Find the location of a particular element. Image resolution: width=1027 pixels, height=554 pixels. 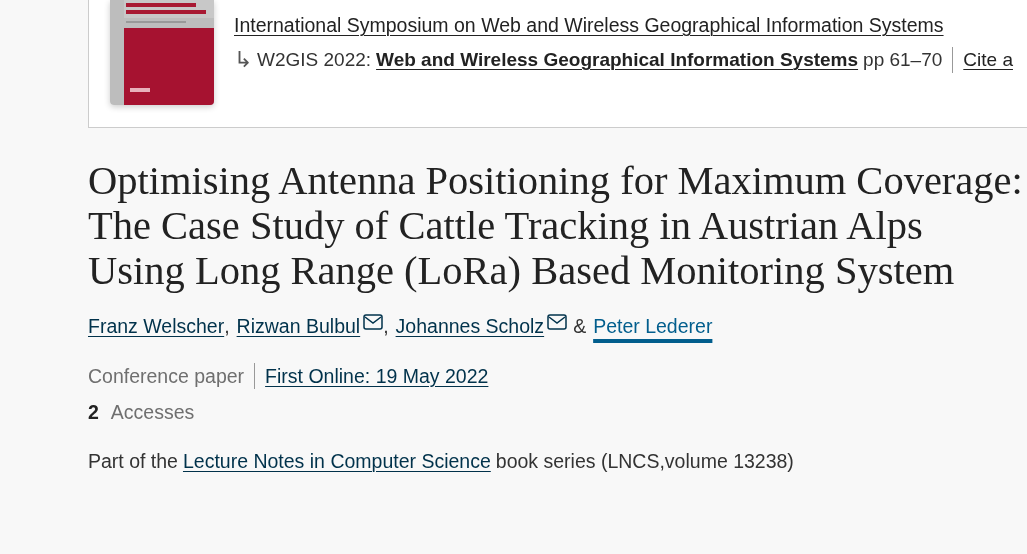

first-online-link: First Online: 19 May 2022 is located at coordinates (377, 376).